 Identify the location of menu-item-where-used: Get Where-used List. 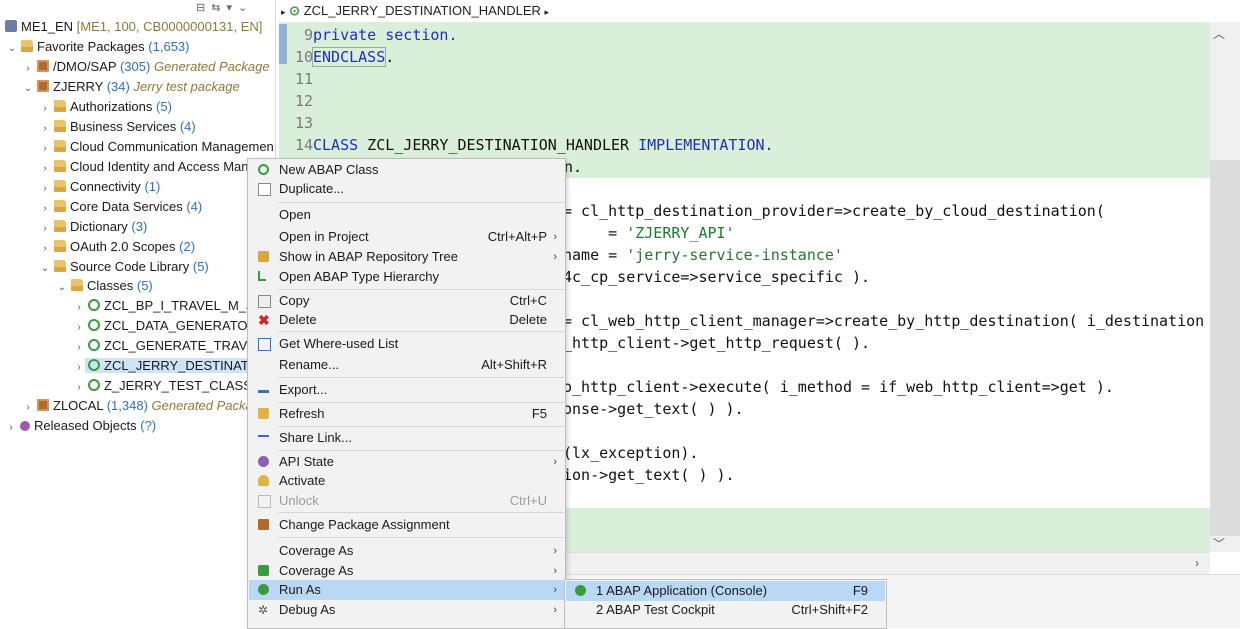
(406, 344).